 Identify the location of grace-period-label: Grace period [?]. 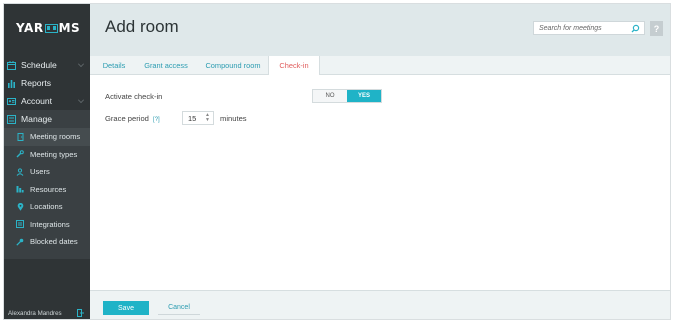
(132, 118).